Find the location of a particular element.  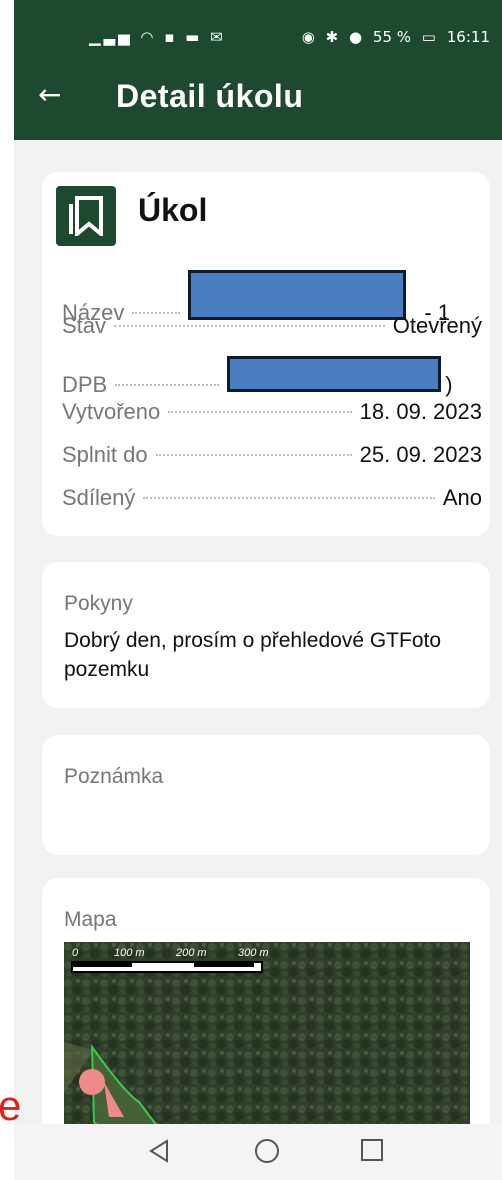

row-value: 25. 09. 2023 is located at coordinates (420, 454).